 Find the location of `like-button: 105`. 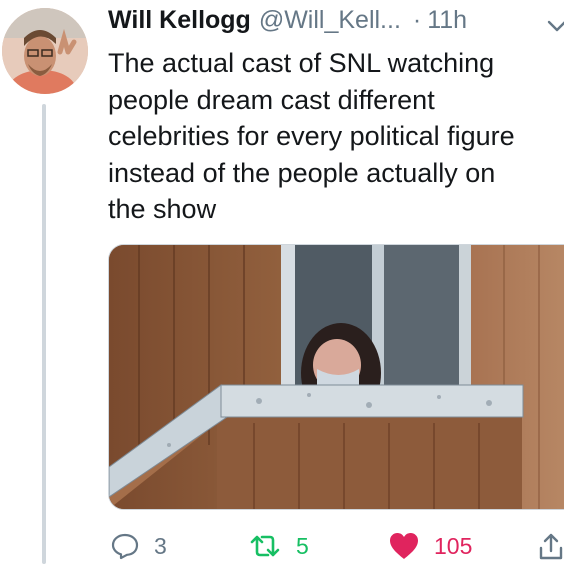

like-button: 105 is located at coordinates (430, 546).